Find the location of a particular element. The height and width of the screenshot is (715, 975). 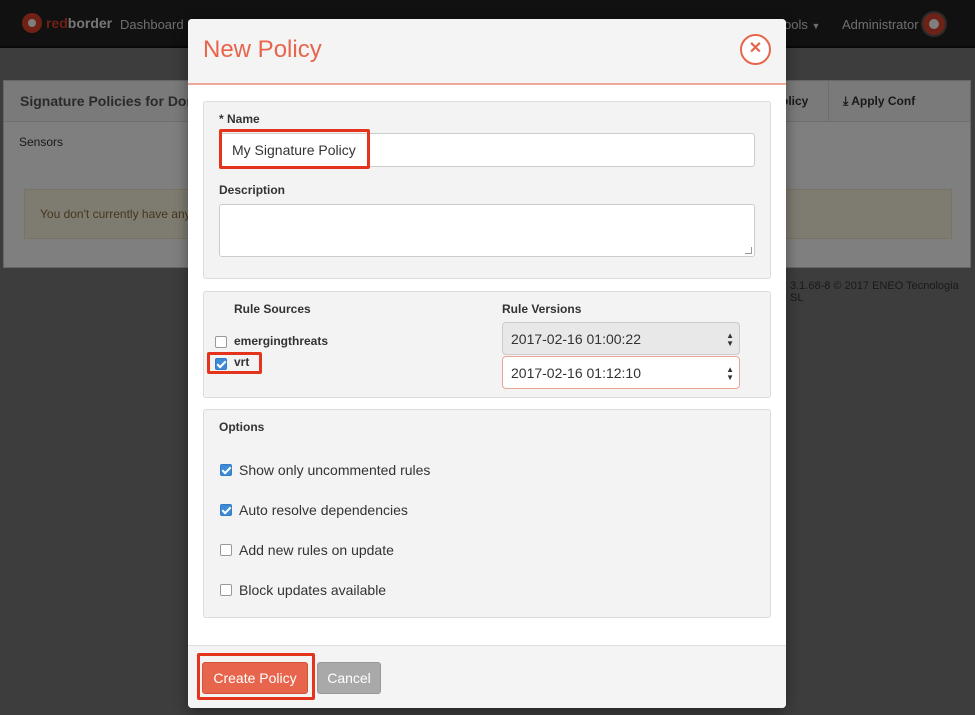

block-updates-checkbox is located at coordinates (226, 590).